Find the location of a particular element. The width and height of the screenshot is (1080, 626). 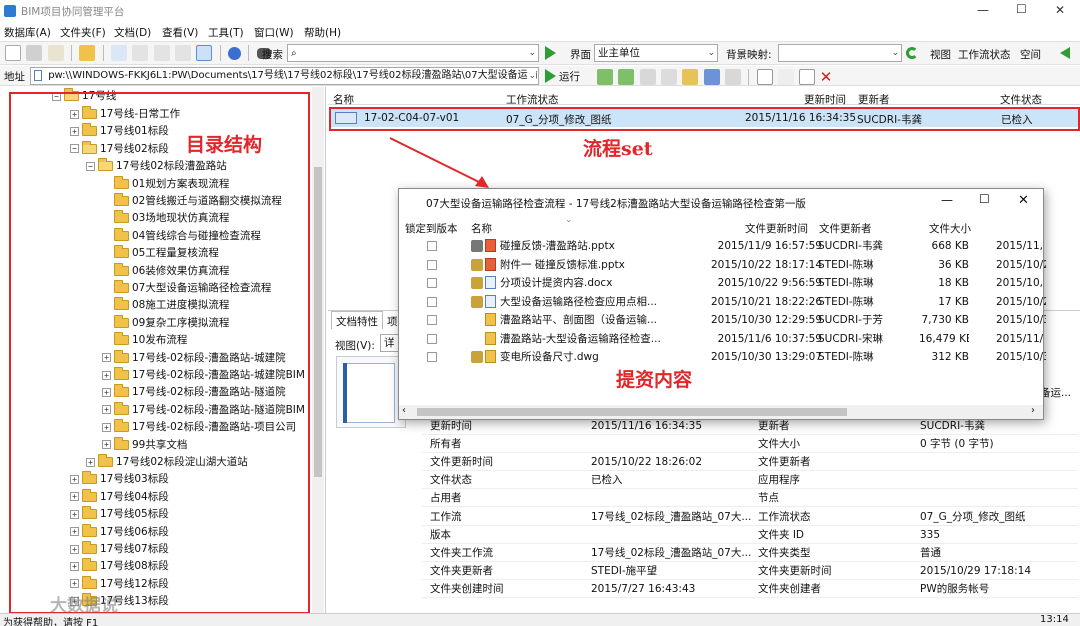

property-key: 文件夹 ID is located at coordinates (781, 534).